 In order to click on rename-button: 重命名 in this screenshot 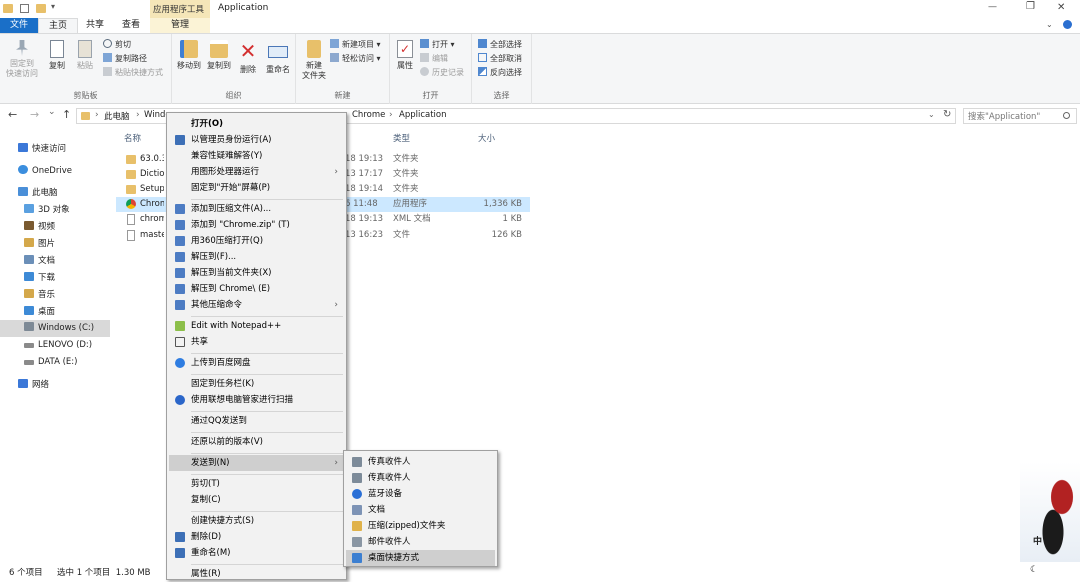, I will do `click(278, 57)`.